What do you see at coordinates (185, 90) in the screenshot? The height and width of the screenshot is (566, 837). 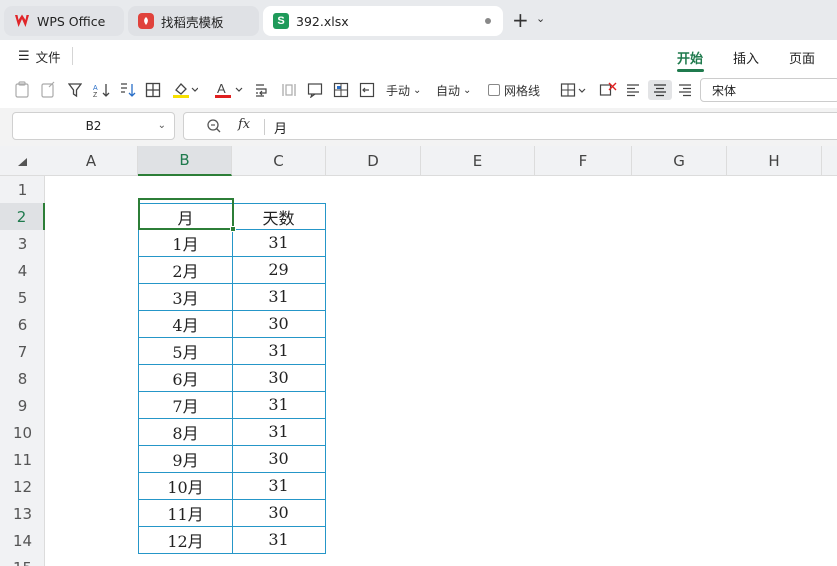 I see `fill-color-button` at bounding box center [185, 90].